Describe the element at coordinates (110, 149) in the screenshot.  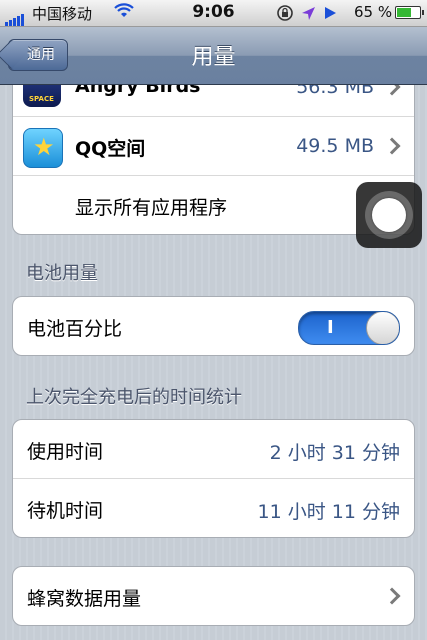
I see `app-name: QQ空间` at that location.